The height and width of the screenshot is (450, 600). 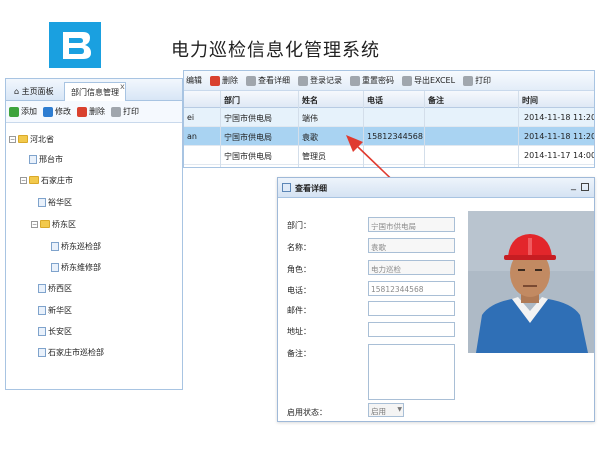 What do you see at coordinates (411, 308) in the screenshot?
I see `email-field` at bounding box center [411, 308].